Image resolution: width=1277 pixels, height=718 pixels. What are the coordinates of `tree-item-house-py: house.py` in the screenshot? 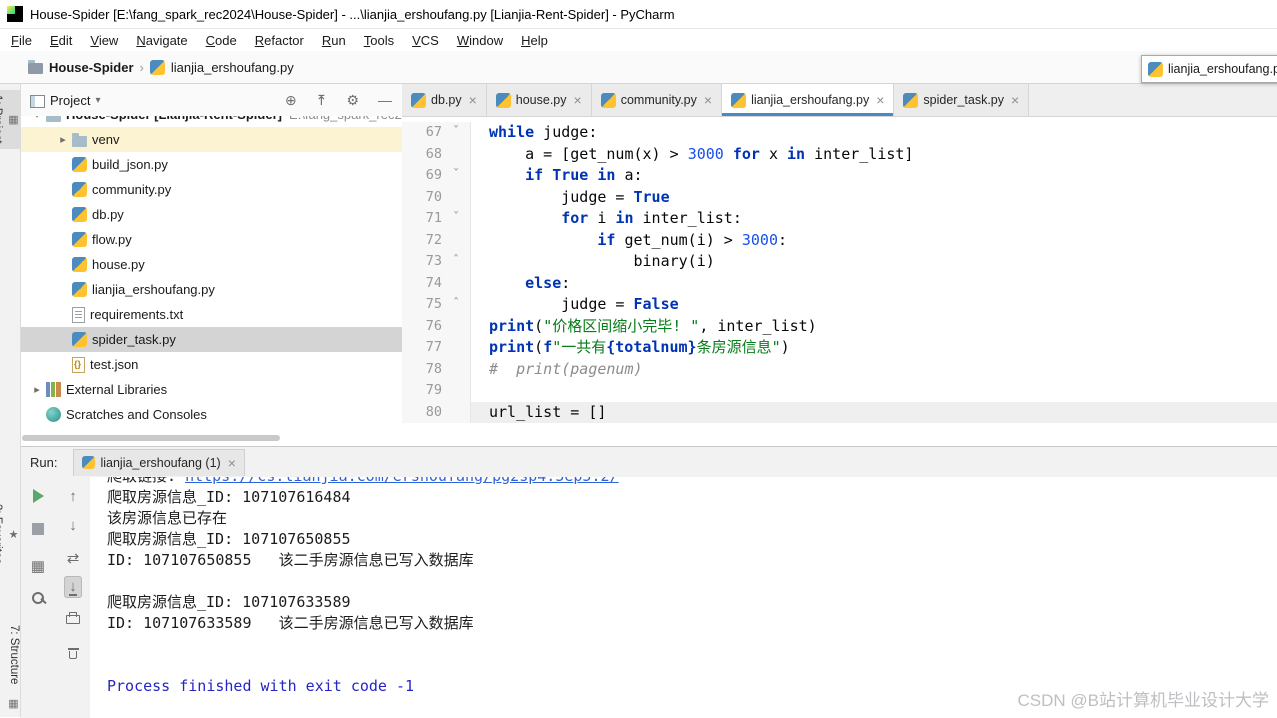 It's located at (211, 264).